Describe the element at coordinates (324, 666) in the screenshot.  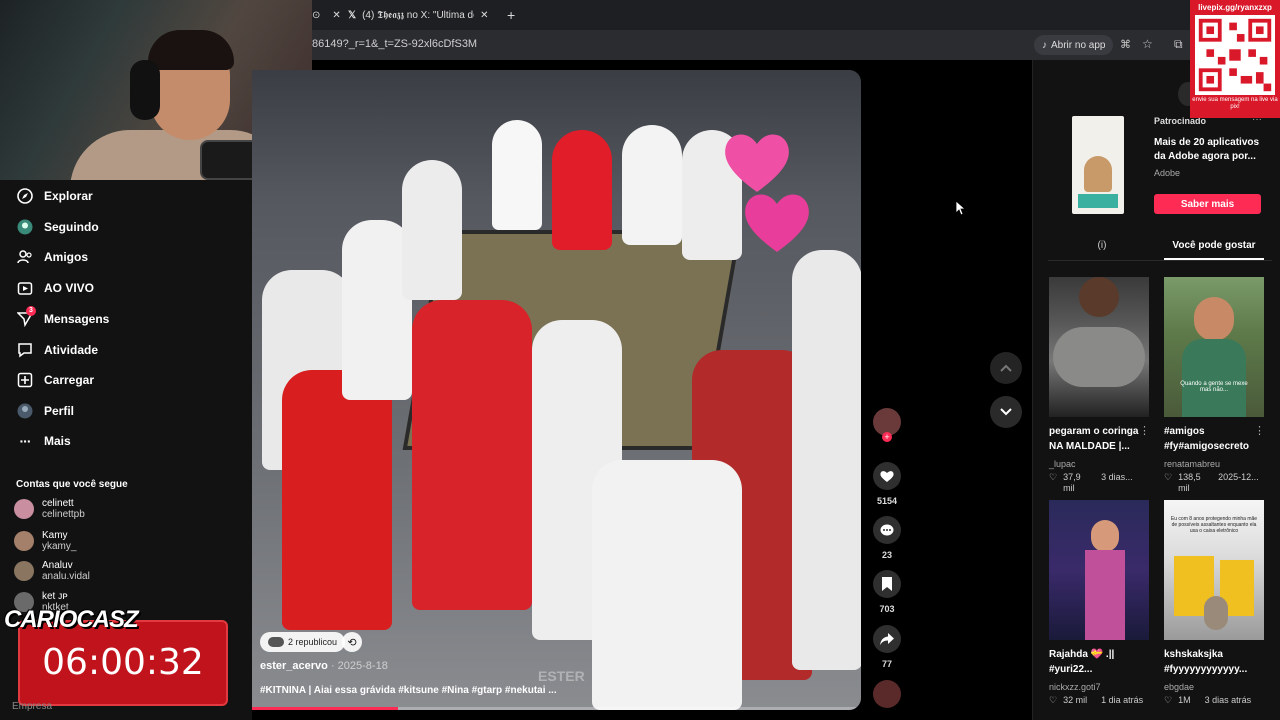
I see `video-author: ester_acervo · 2025-8-18` at that location.